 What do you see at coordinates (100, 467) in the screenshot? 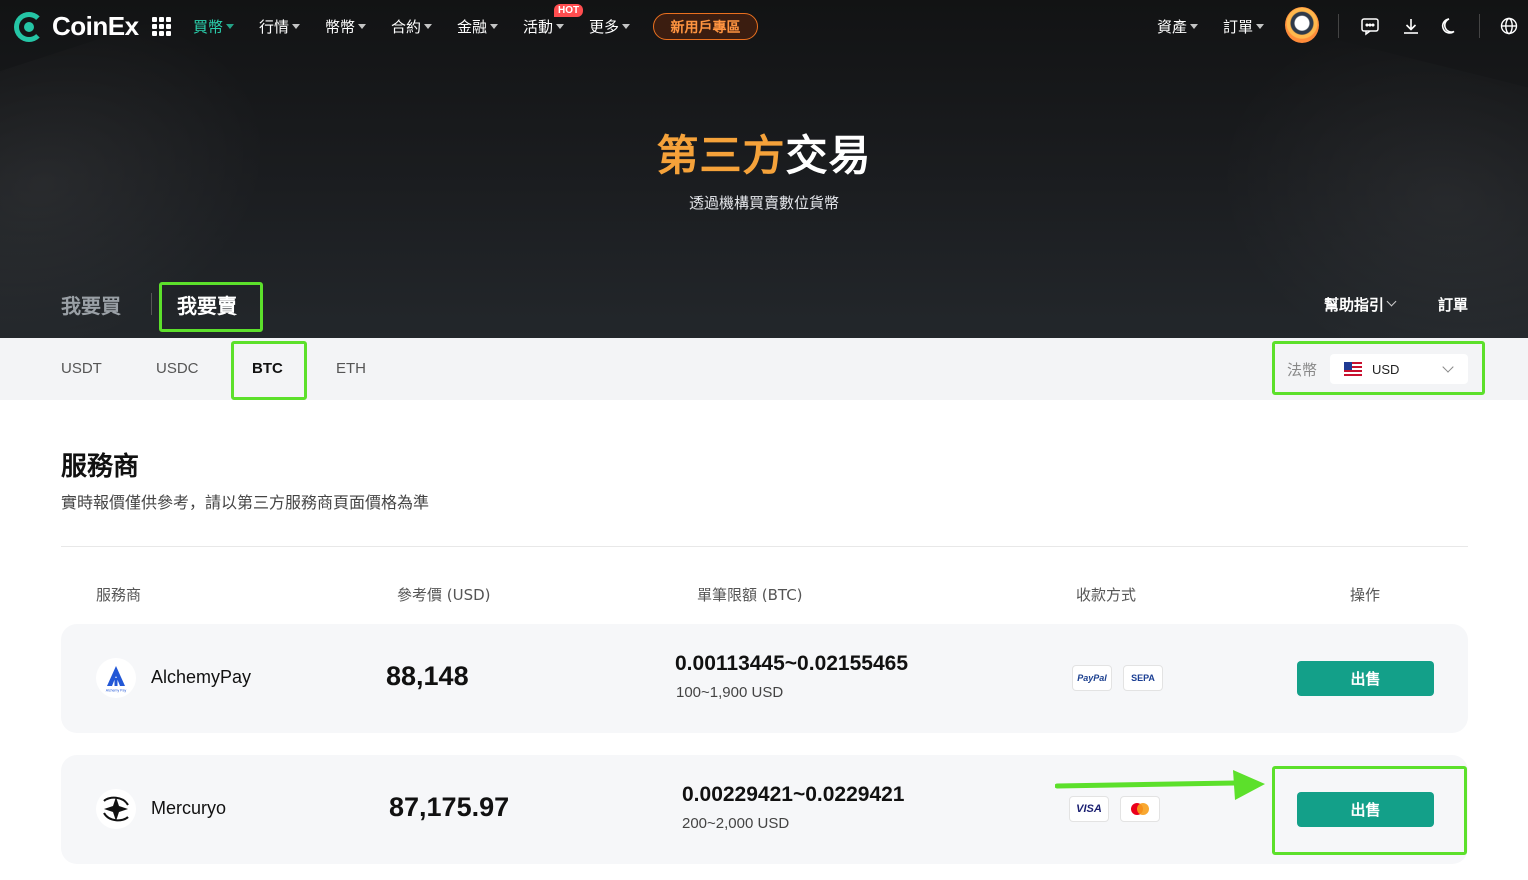
I see `section-title: 服務商` at bounding box center [100, 467].